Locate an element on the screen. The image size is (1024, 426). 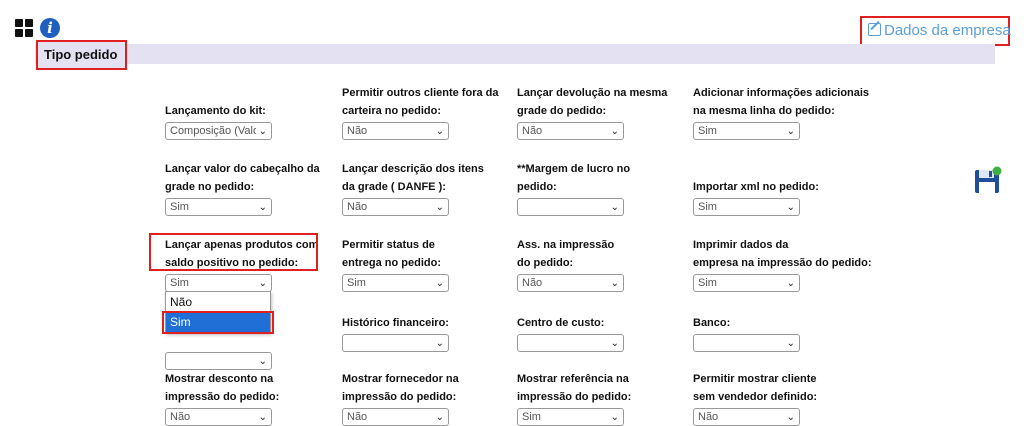
field-importar-xml: Importar xml no pedido: Sim ⌄ is located at coordinates (778, 188).